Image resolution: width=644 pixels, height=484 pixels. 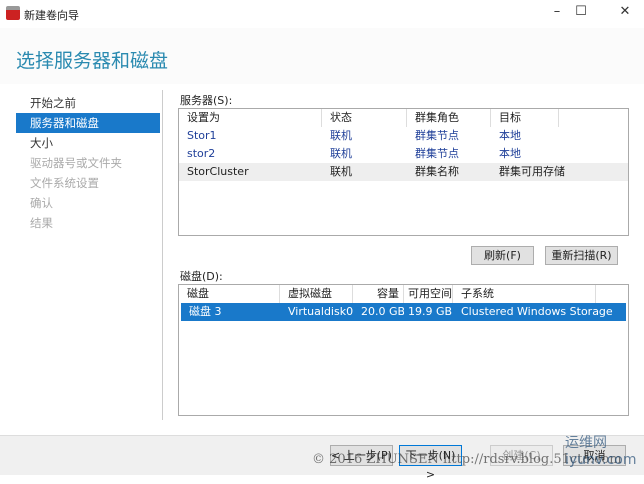 I want to click on column-header: 虚拟磁盘, so click(x=316, y=294).